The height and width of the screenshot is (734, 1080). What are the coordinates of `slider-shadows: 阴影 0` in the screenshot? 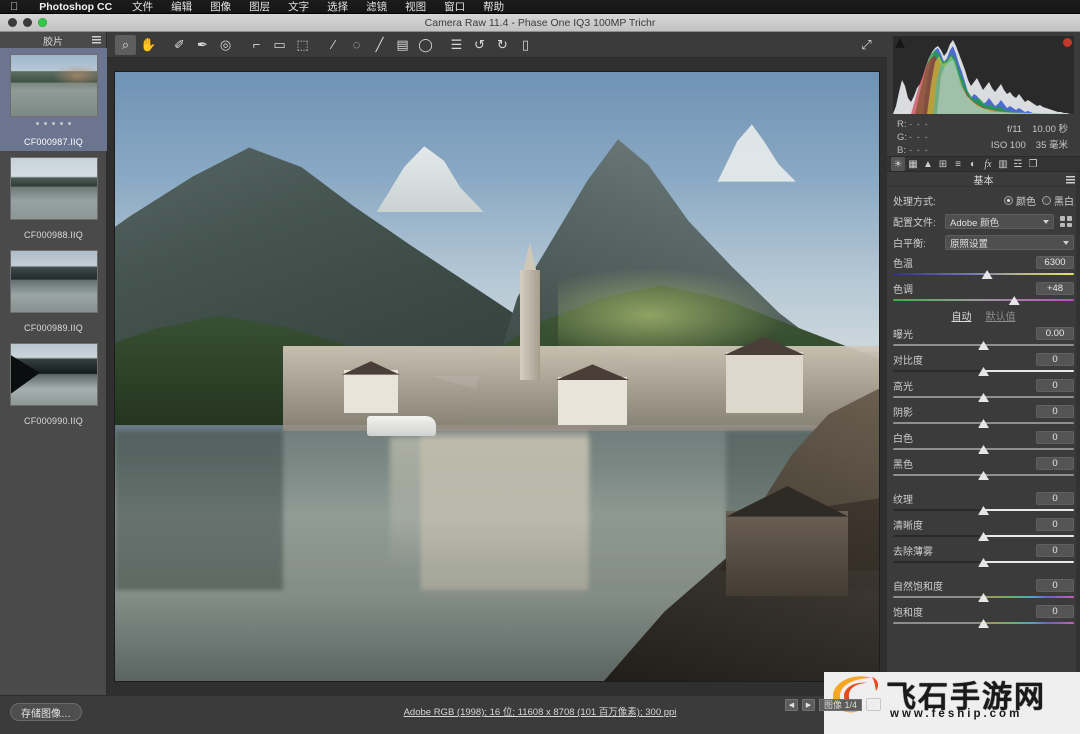 It's located at (983, 416).